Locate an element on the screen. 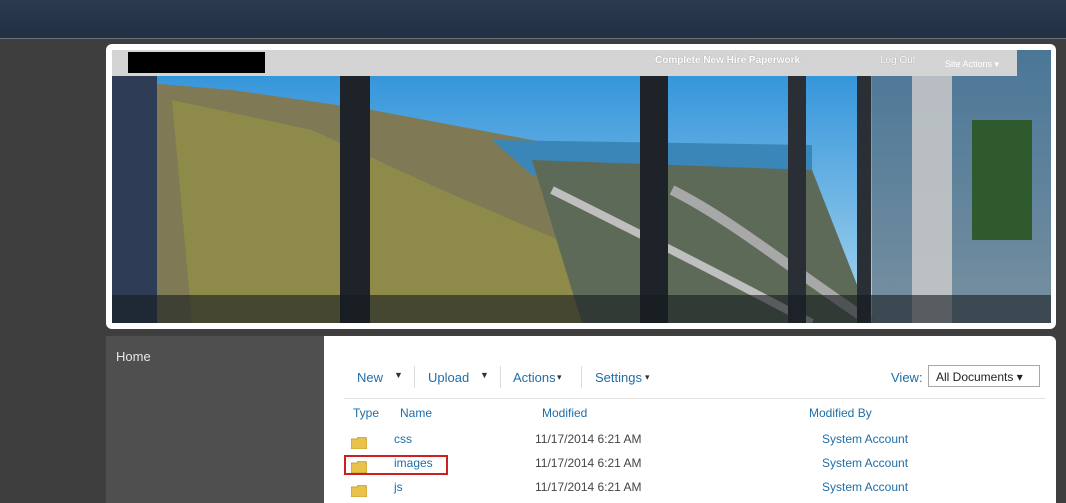 This screenshot has height=503, width=1066. settings-caret-icon: ▾ is located at coordinates (647, 377).